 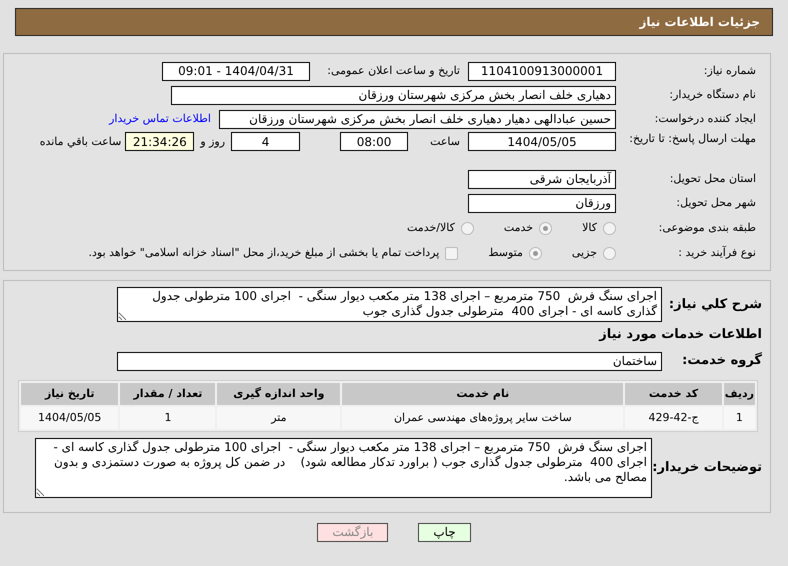 I want to click on field-label: شهر محل تحویل:, so click(x=715, y=202).